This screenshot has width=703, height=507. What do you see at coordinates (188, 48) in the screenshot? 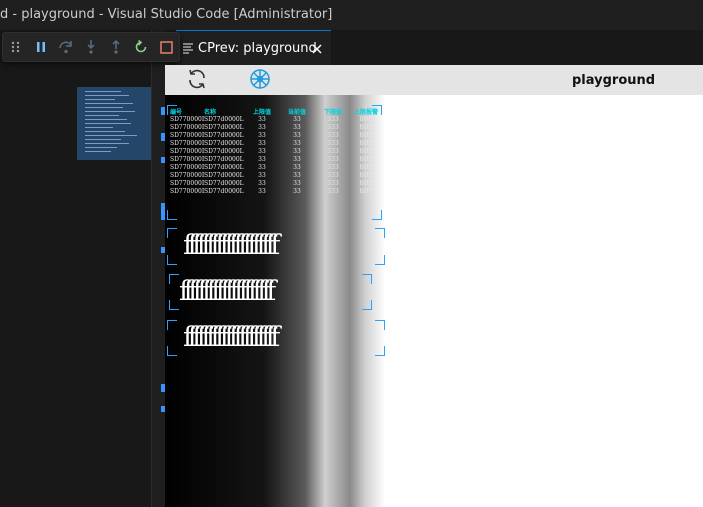
I see `preview-file-icon` at bounding box center [188, 48].